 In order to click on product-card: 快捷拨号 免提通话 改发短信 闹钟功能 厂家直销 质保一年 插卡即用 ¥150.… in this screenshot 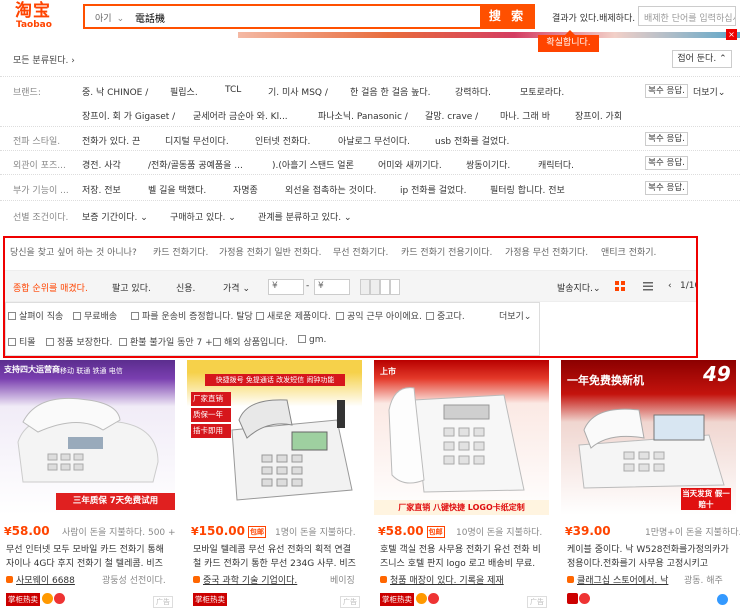, I will do `click(274, 486)`.